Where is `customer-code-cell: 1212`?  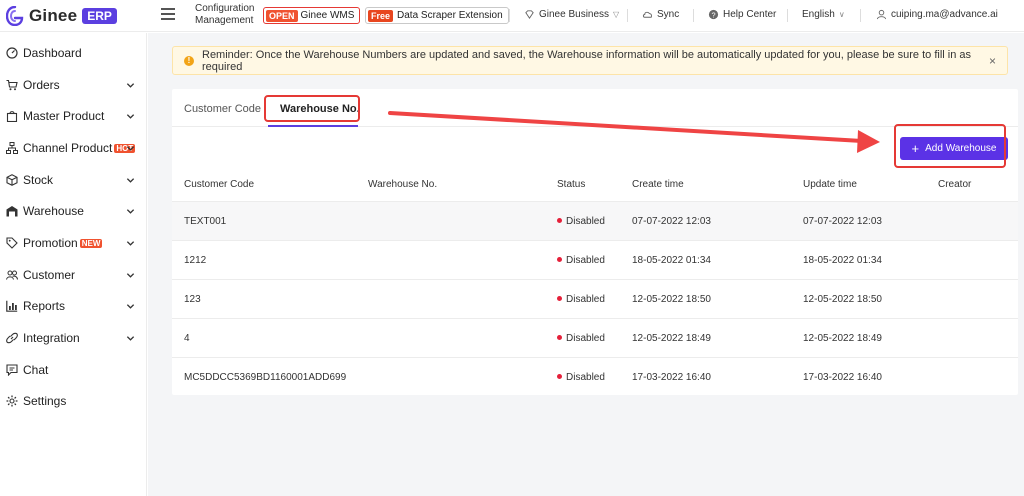 customer-code-cell: 1212 is located at coordinates (195, 260).